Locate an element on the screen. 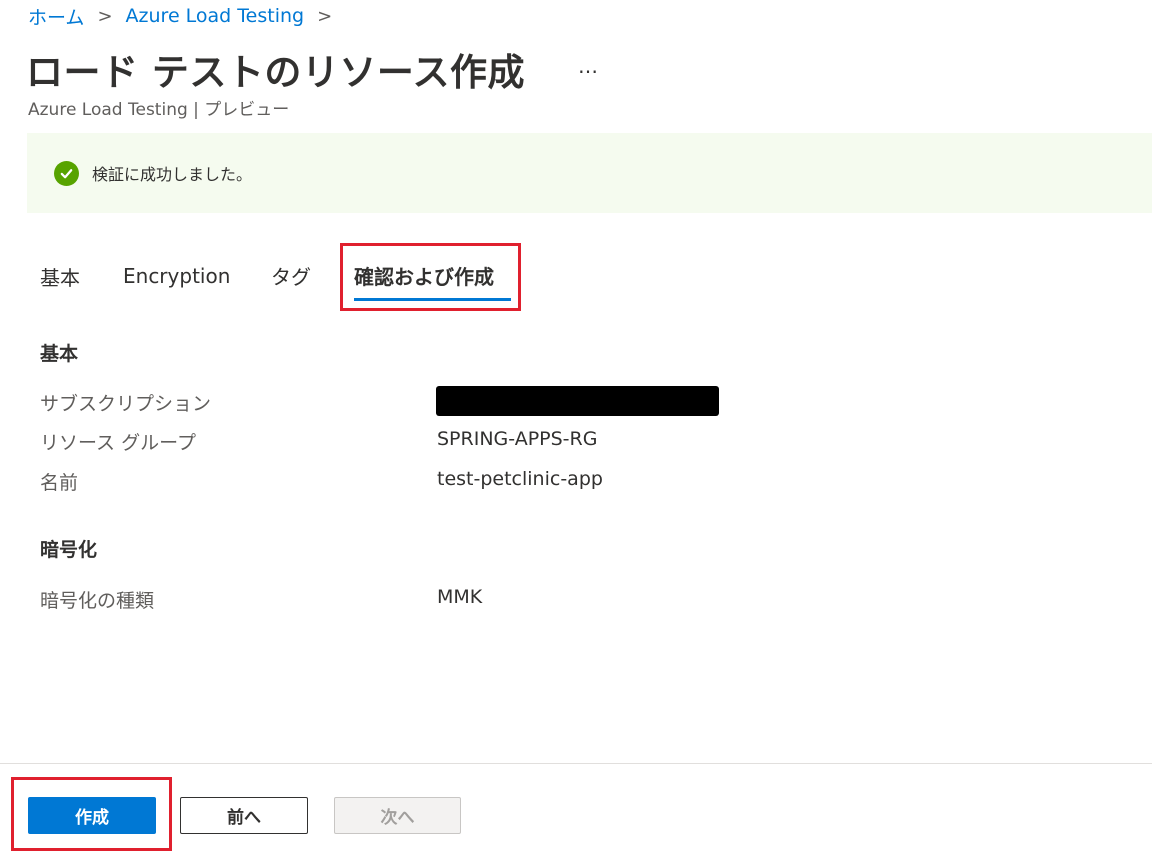 The width and height of the screenshot is (1152, 852). subscription-label: サブスクリプション is located at coordinates (126, 404).